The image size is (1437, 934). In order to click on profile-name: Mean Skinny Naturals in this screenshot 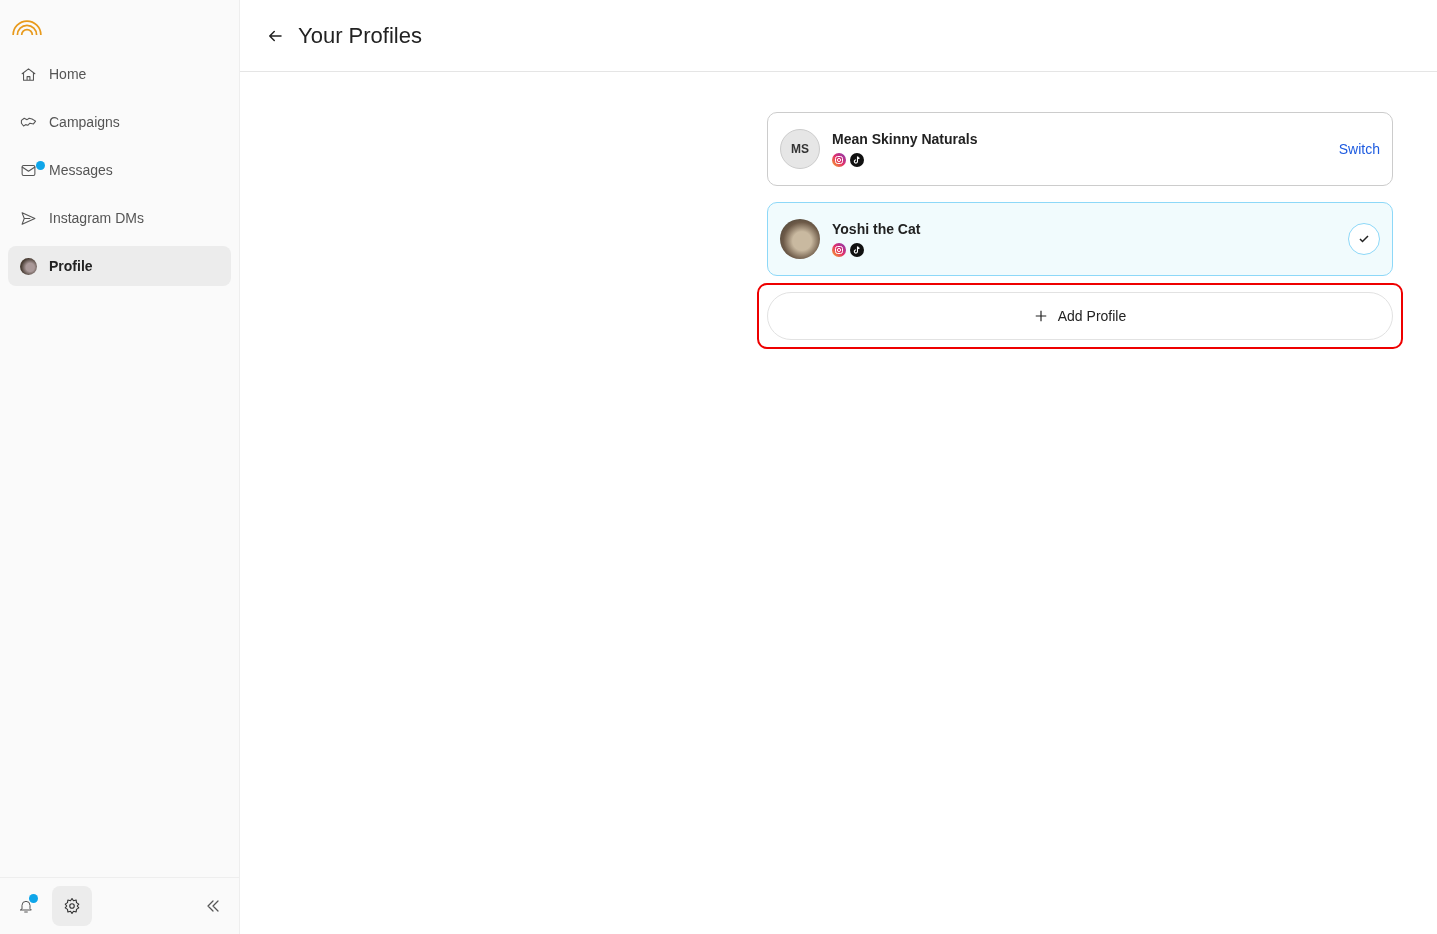, I will do `click(905, 139)`.